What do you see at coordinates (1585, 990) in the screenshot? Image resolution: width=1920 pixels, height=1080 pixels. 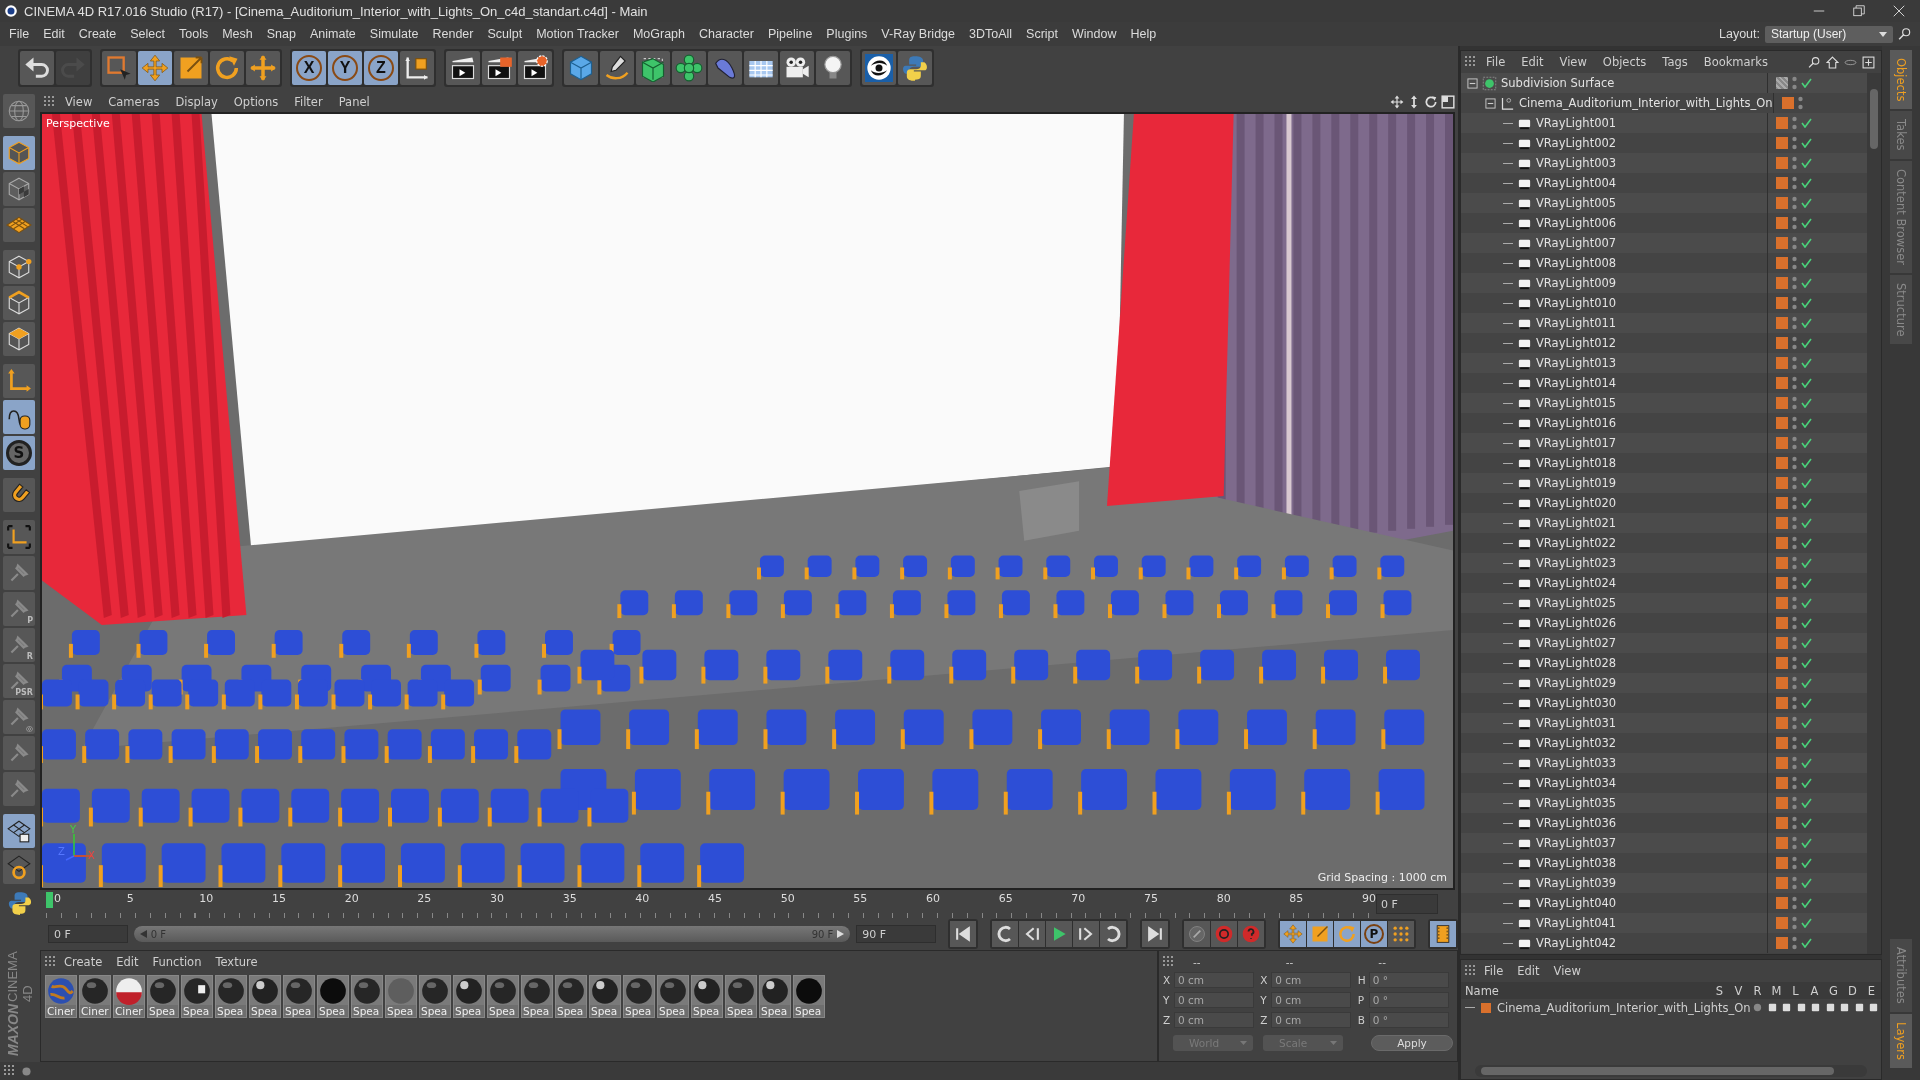 I see `column-header: Name` at bounding box center [1585, 990].